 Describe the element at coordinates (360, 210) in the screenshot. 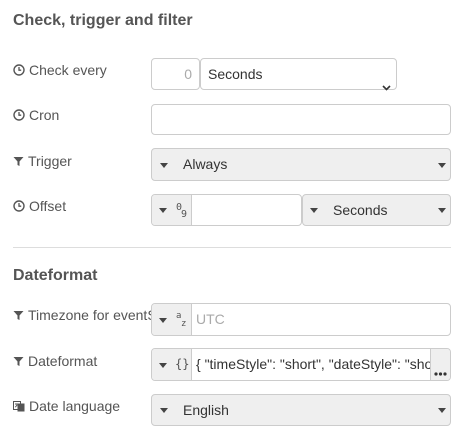

I see `offset-unit-value: Seconds` at that location.